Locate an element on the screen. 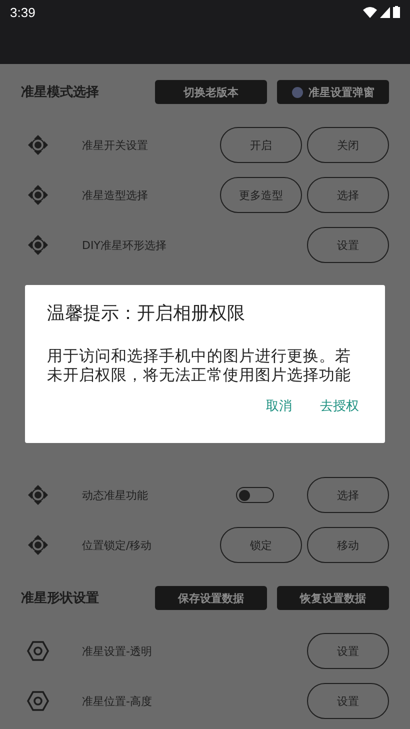  dialog-action-button: 取消 is located at coordinates (279, 406).